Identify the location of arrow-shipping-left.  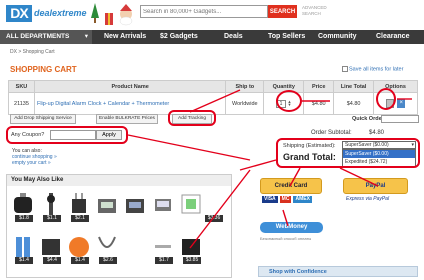
(258, 165).